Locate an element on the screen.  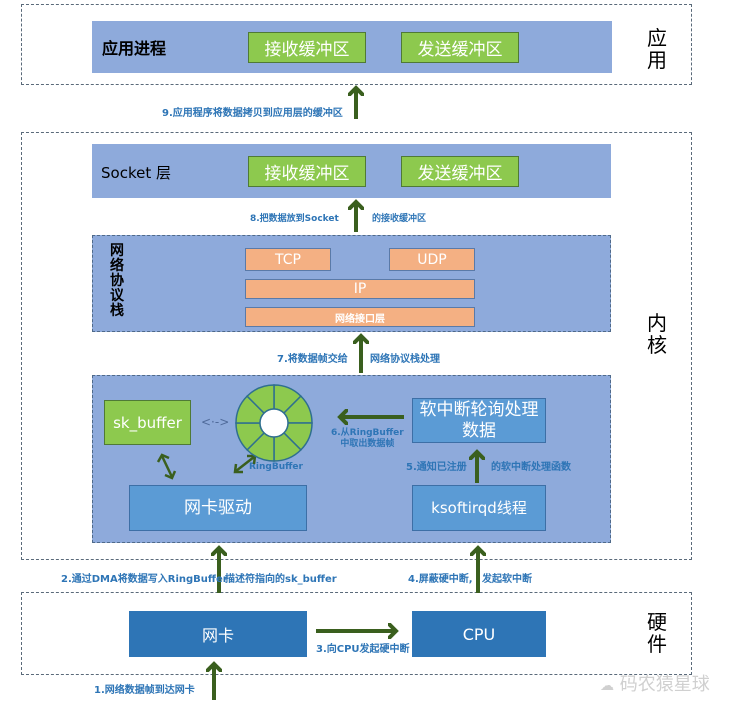
step-6-line-2: 中取出数据帧 is located at coordinates (367, 444).